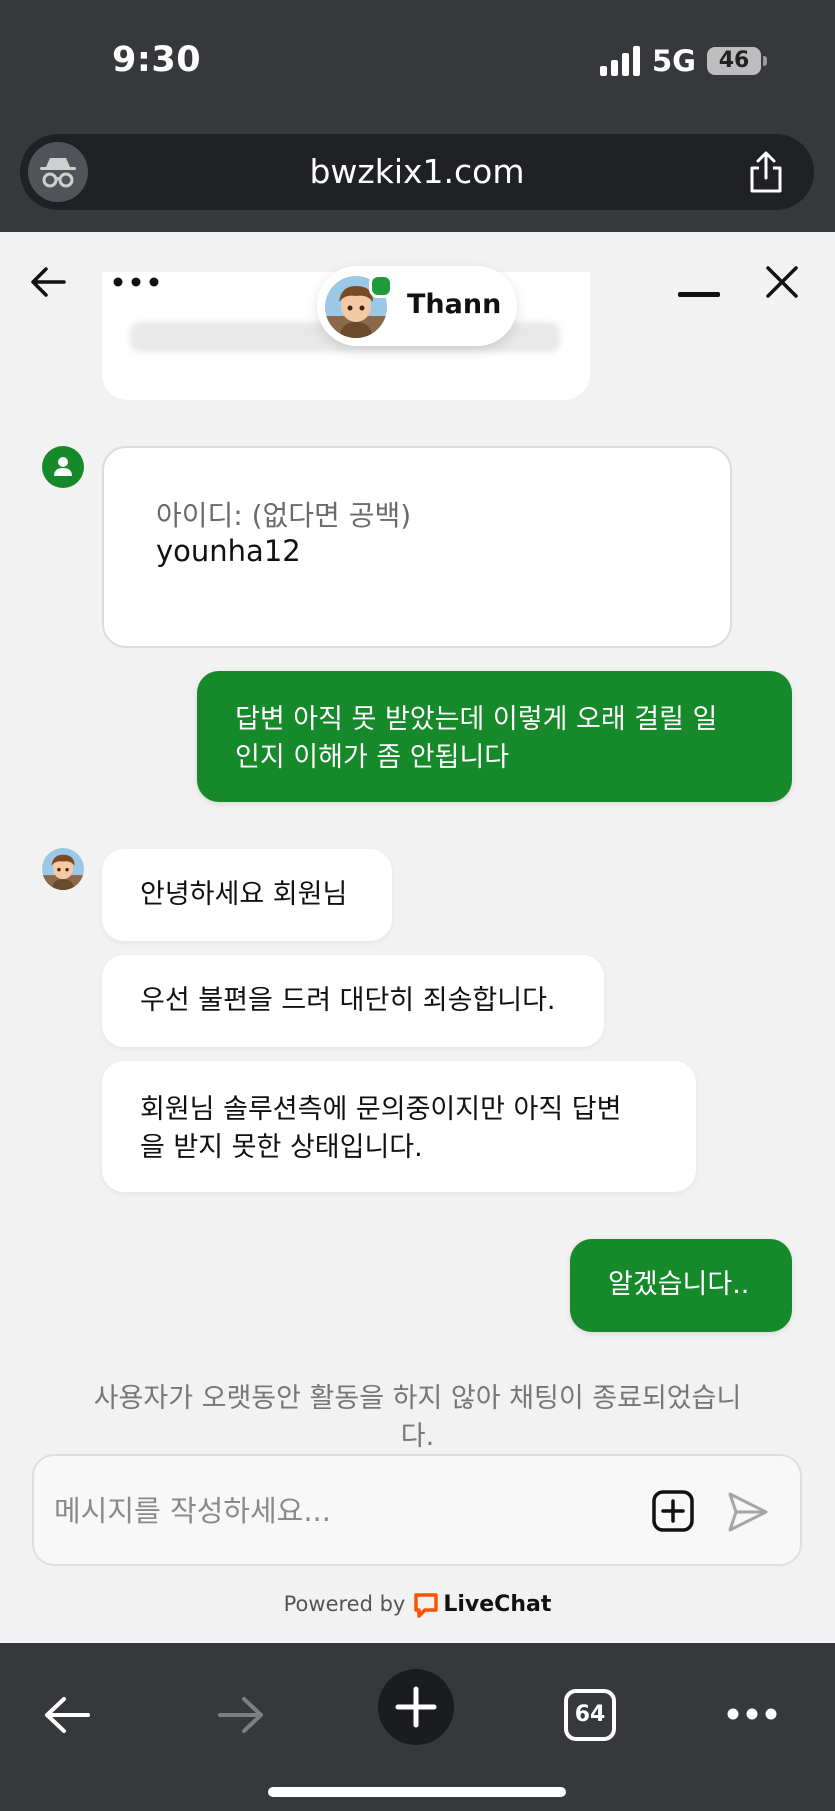  What do you see at coordinates (497, 1604) in the screenshot?
I see `livechat-brand: LiveChat` at bounding box center [497, 1604].